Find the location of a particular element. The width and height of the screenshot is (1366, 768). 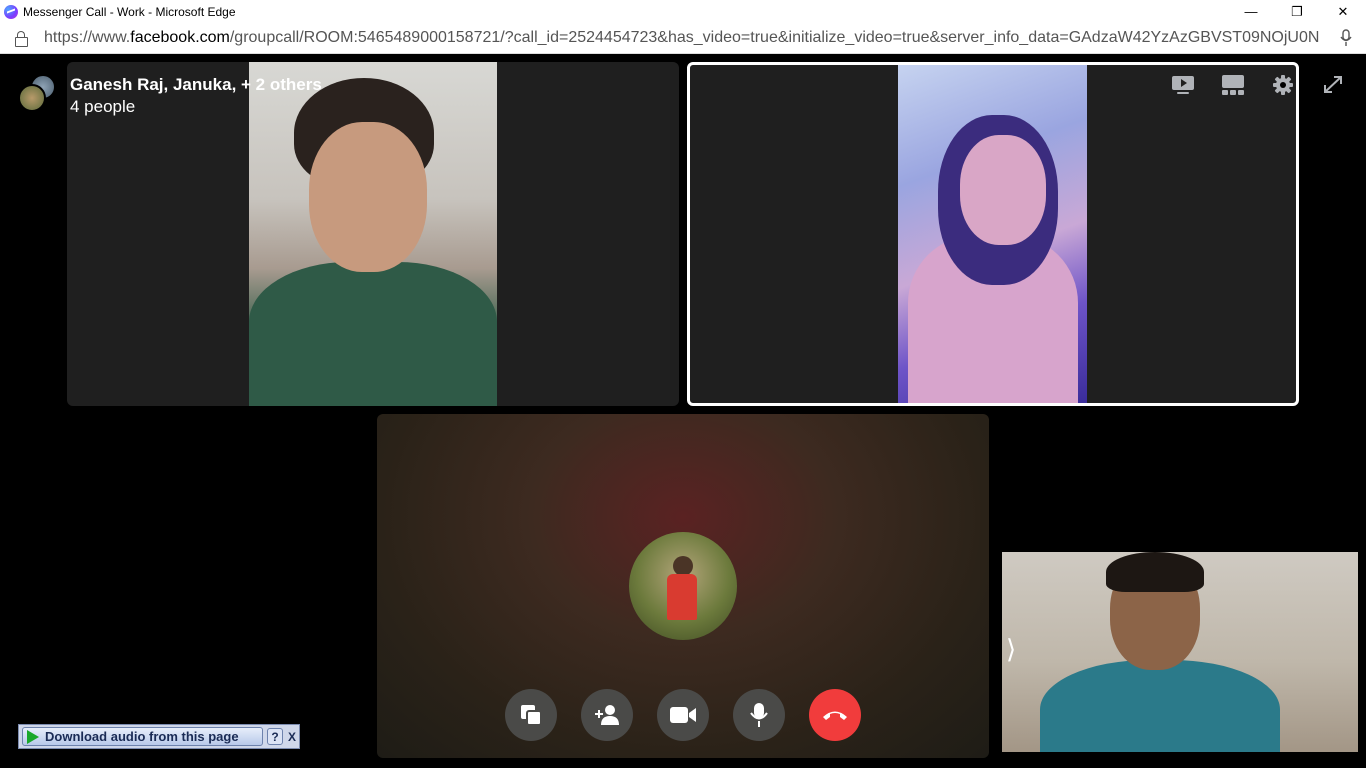

settings-gear-icon is located at coordinates (1283, 85).